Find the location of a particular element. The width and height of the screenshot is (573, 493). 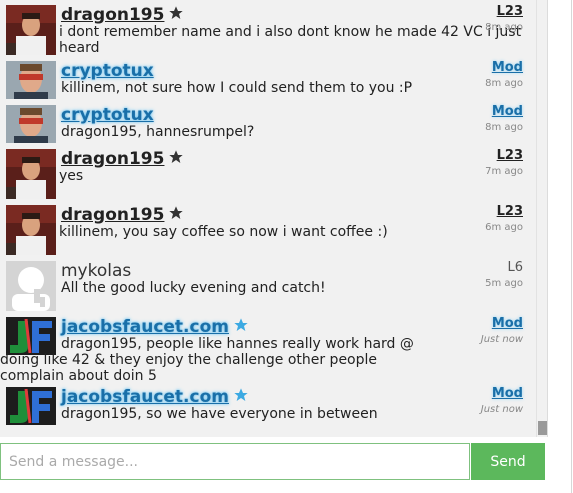

message-text: All the good lucky evening and catch! is located at coordinates (193, 288).